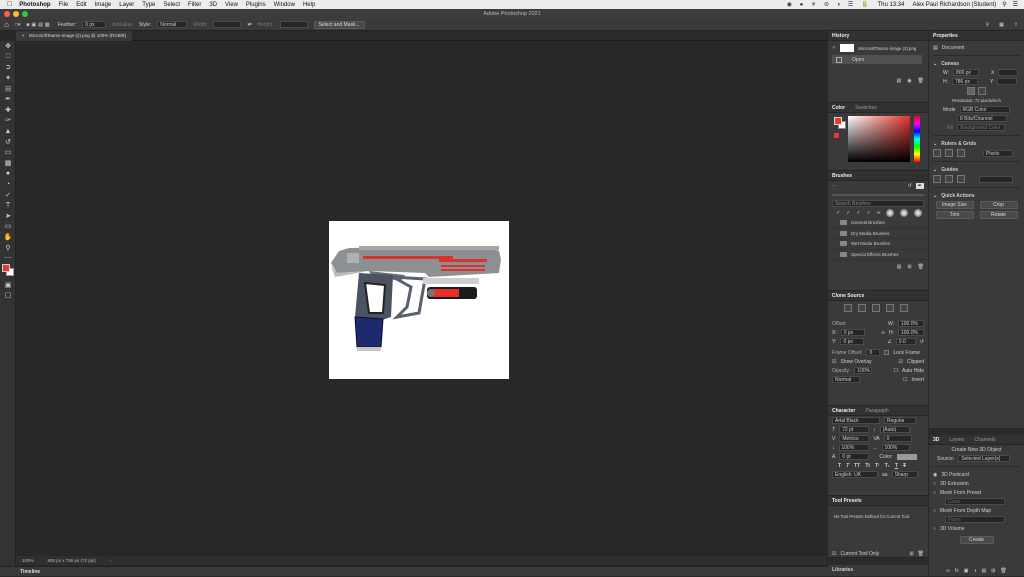  Describe the element at coordinates (249, 25) in the screenshot. I see `swap-icon: ⇄` at that location.